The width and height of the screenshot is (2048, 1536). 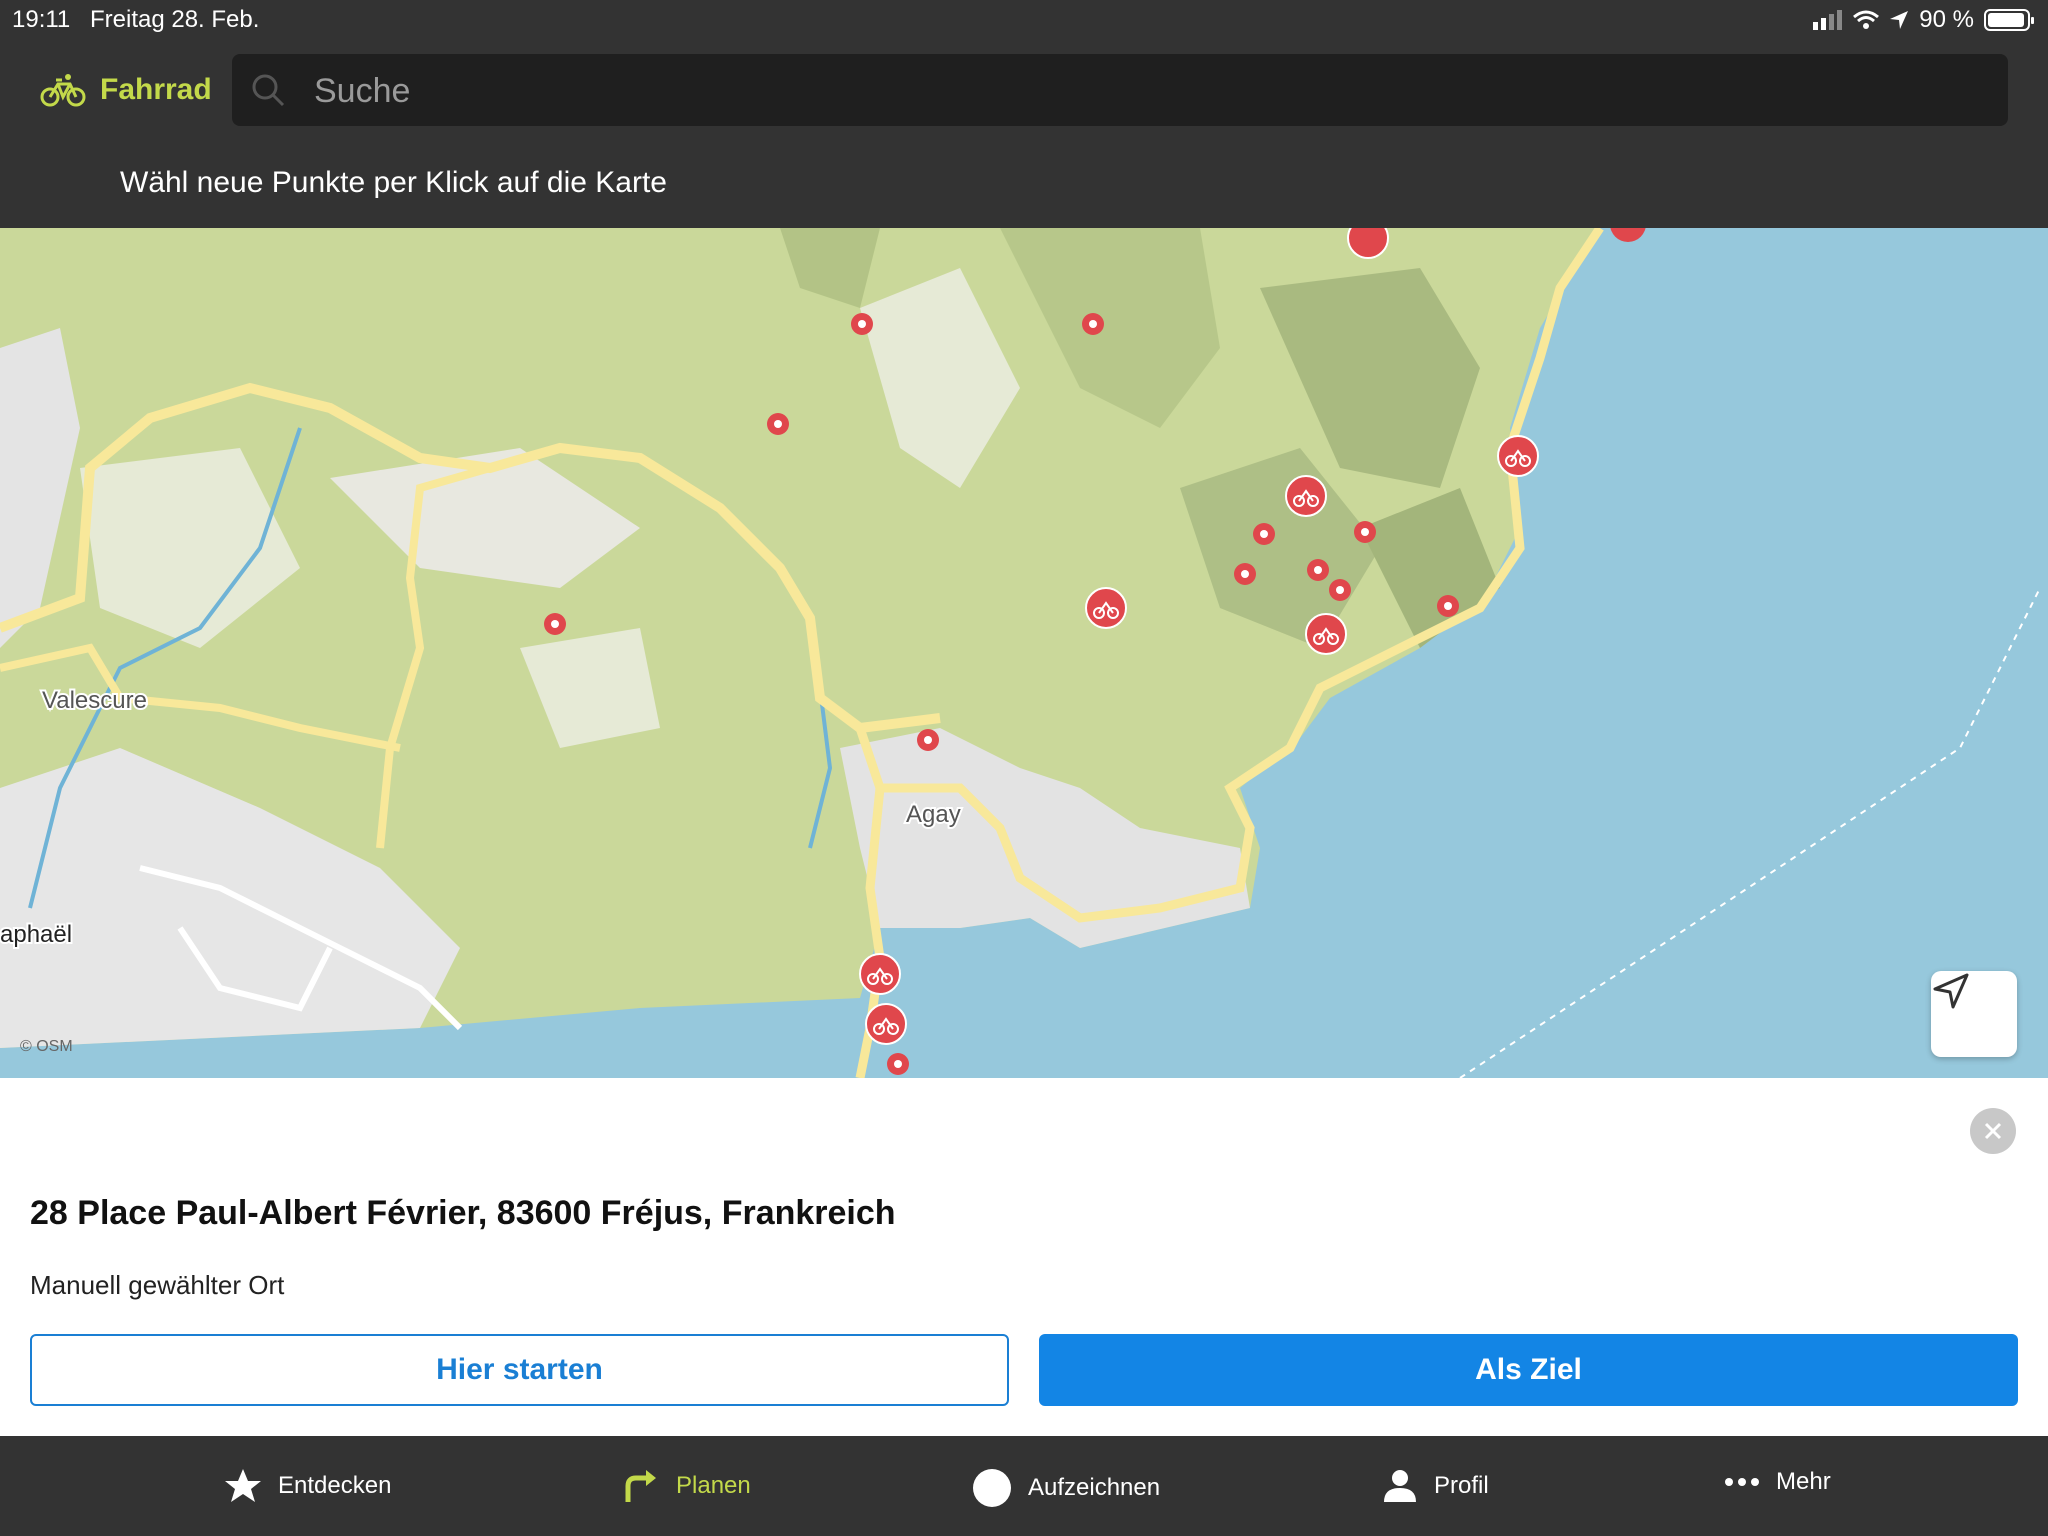 I want to click on river, so click(x=820, y=768).